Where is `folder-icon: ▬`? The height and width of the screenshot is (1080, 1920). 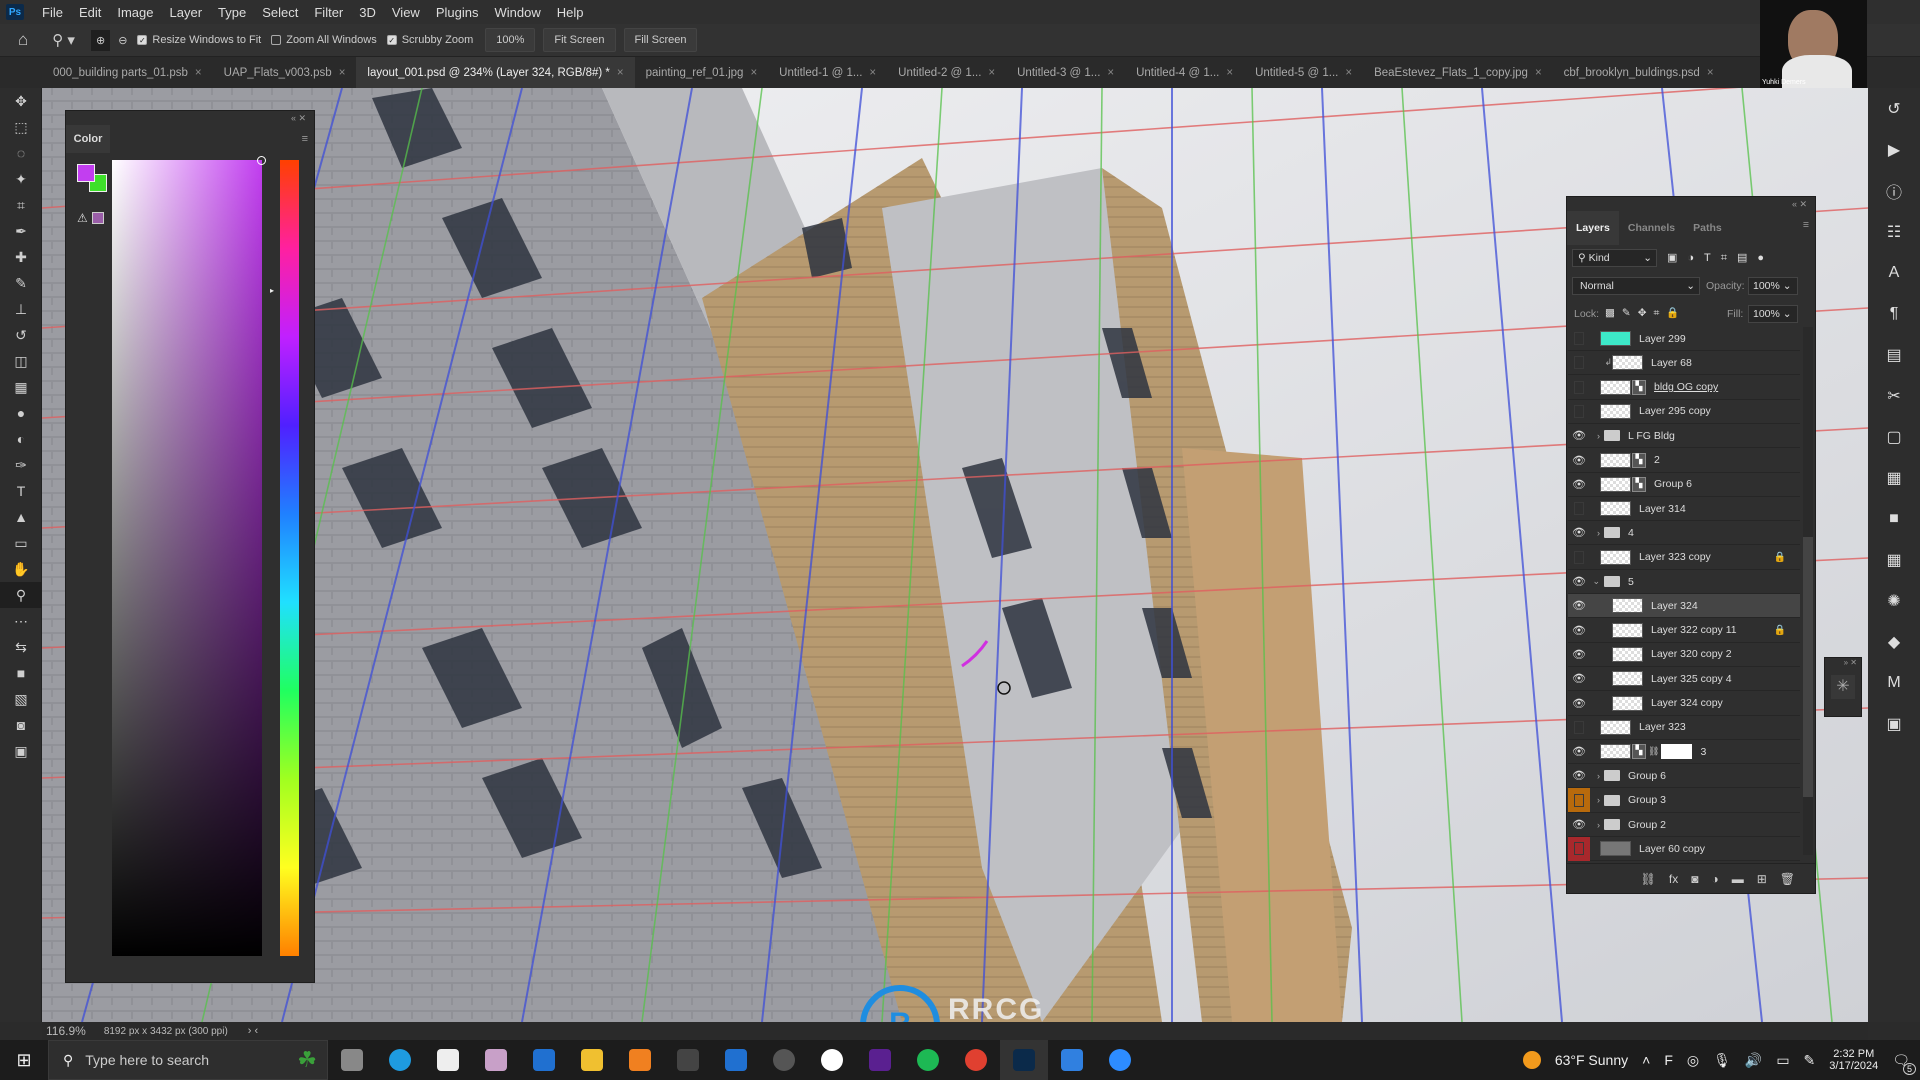
folder-icon: ▬ is located at coordinates (1738, 879).